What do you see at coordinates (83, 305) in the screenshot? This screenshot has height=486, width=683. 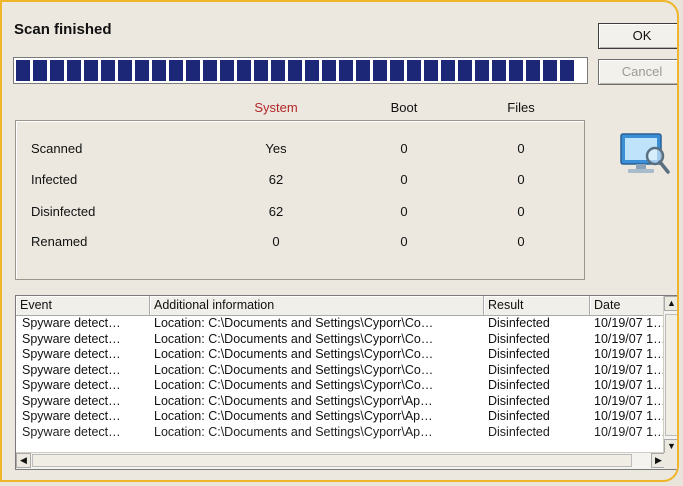 I see `log-header-event: Event` at bounding box center [83, 305].